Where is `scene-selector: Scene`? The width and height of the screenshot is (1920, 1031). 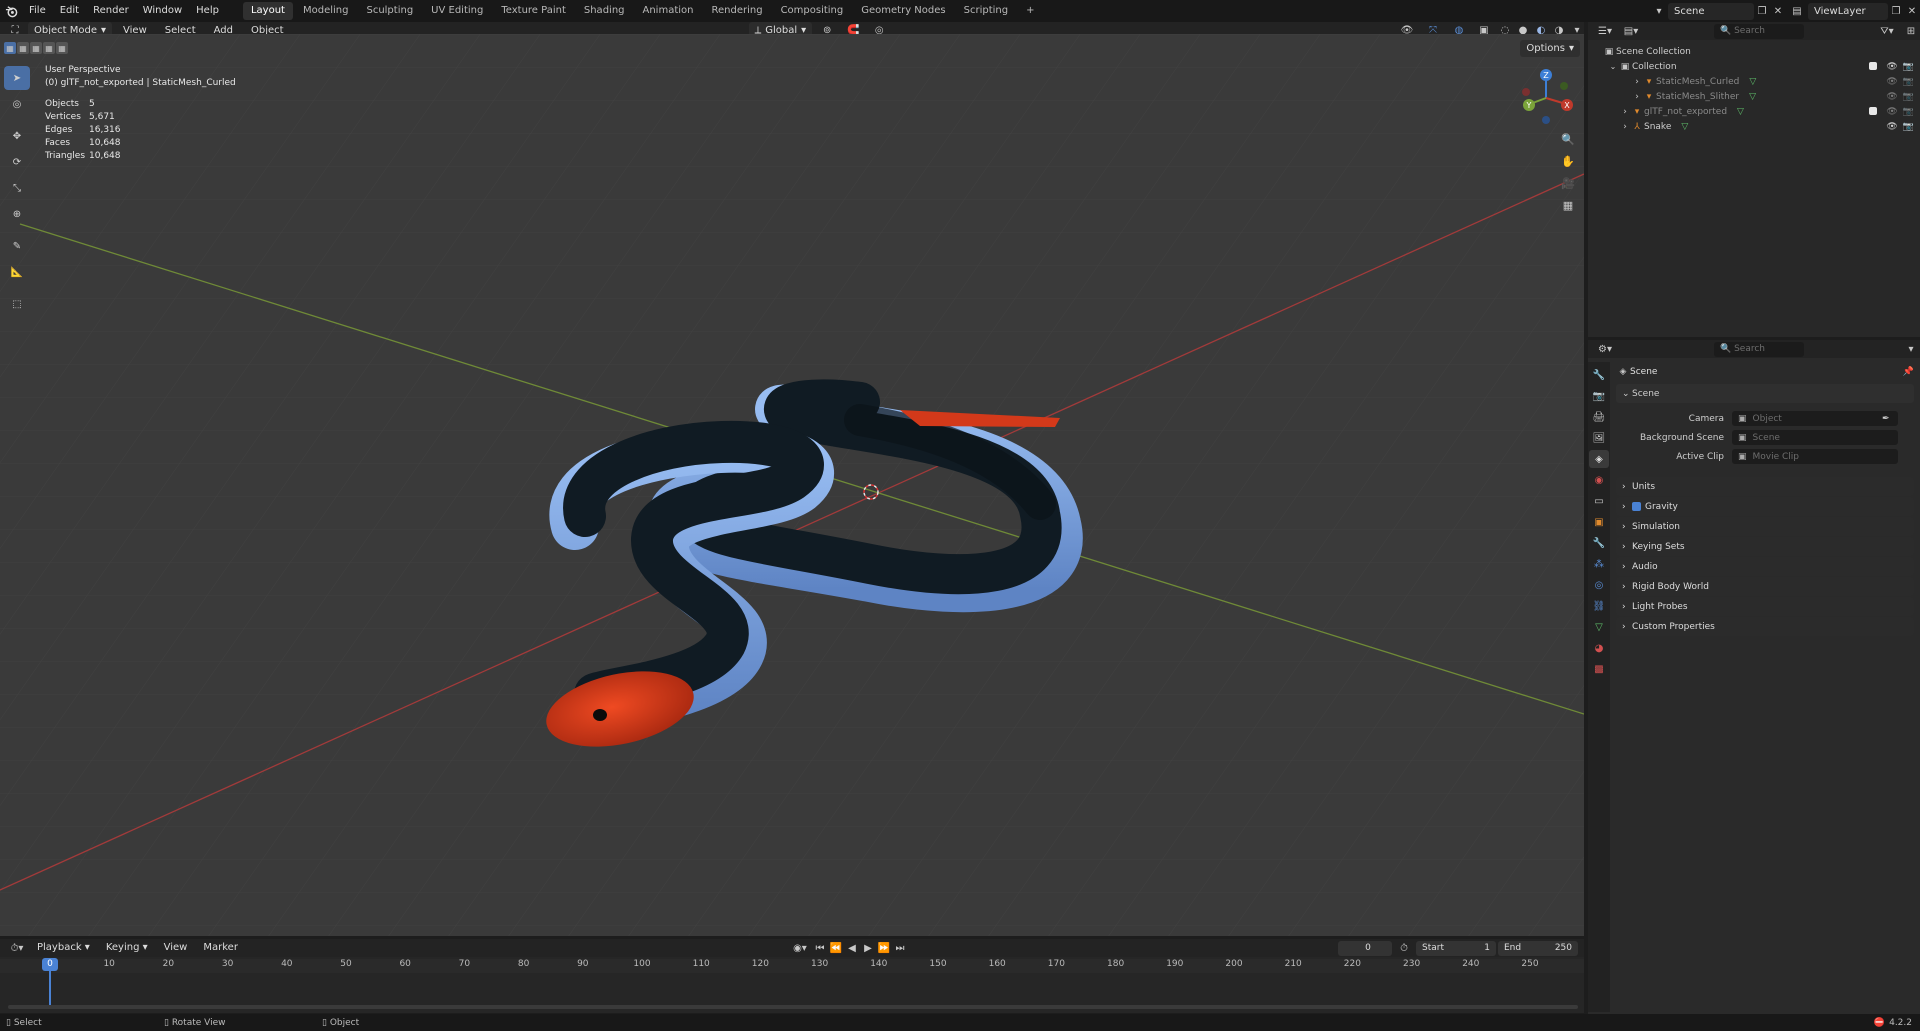 scene-selector: Scene is located at coordinates (1711, 11).